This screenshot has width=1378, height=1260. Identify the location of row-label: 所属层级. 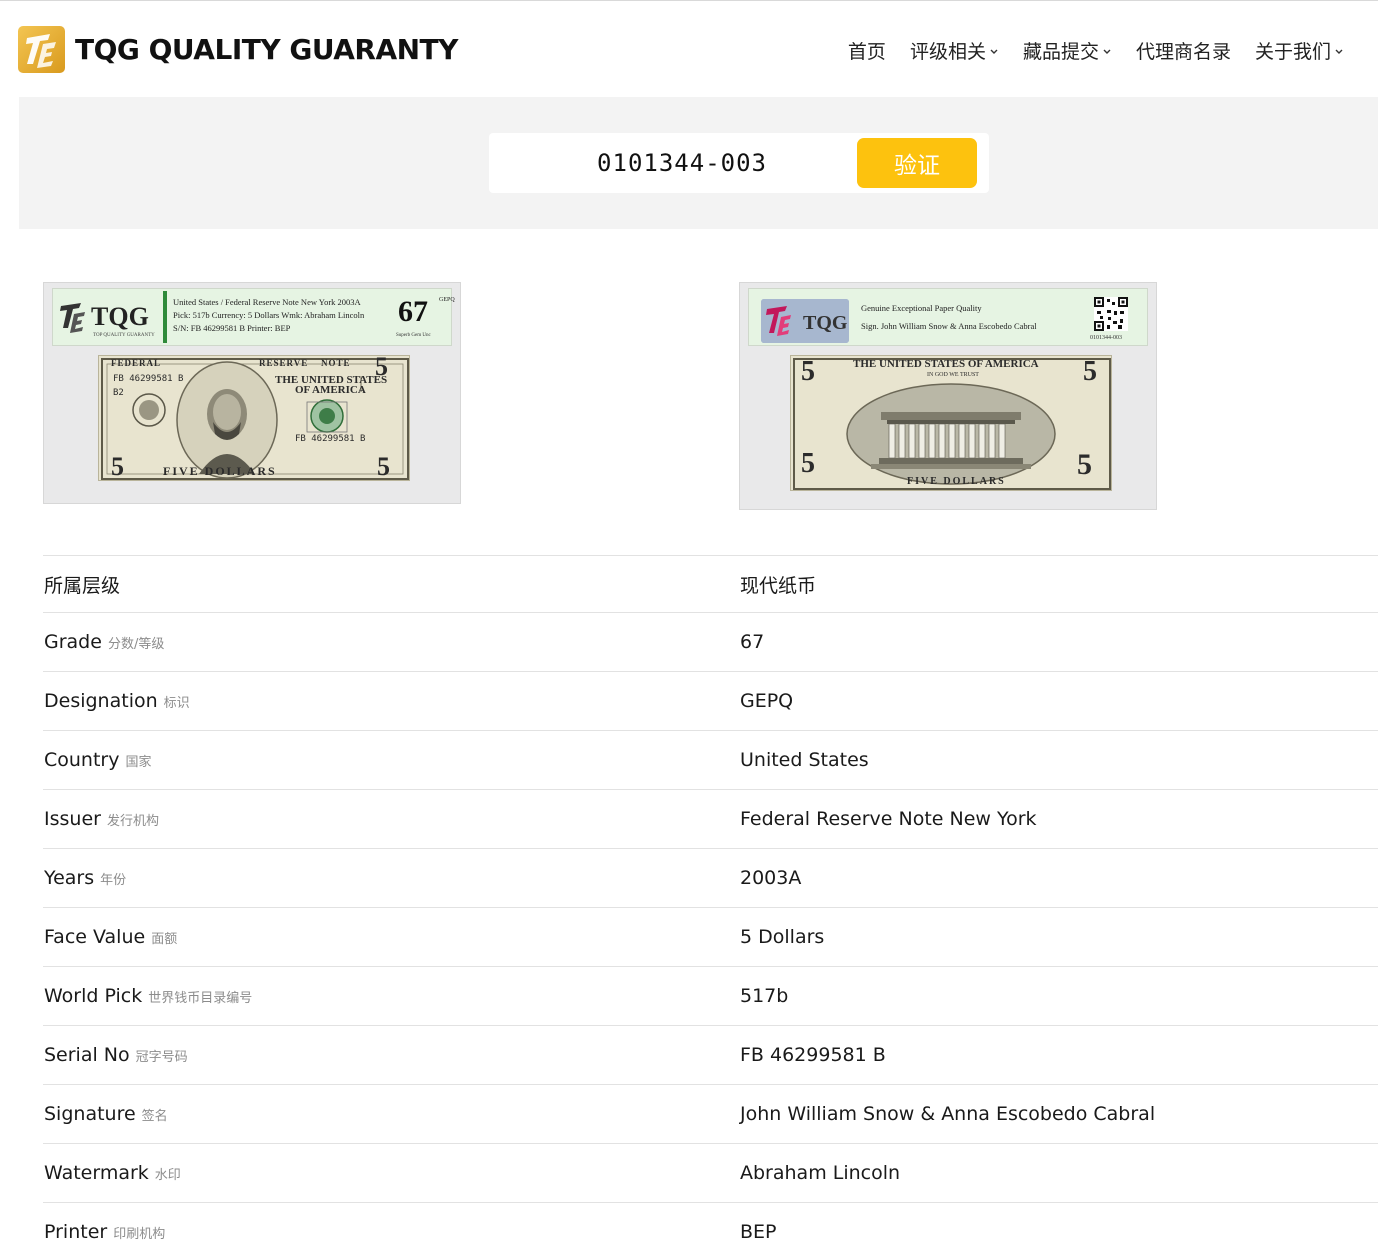
(82, 585).